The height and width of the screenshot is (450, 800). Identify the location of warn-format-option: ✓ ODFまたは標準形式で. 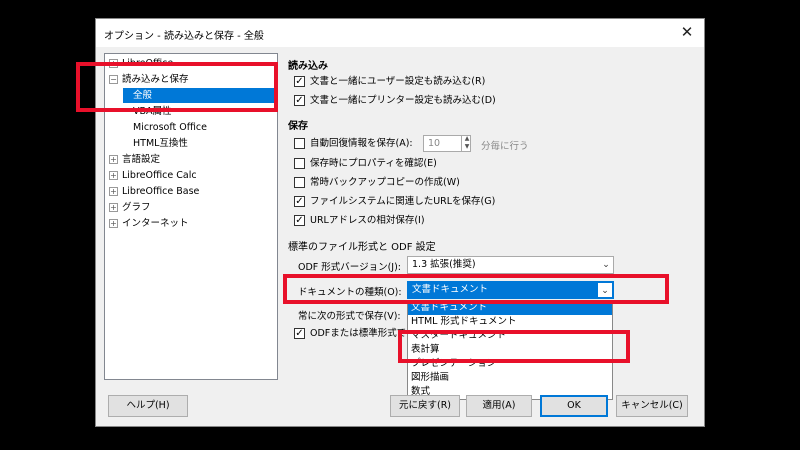
(350, 333).